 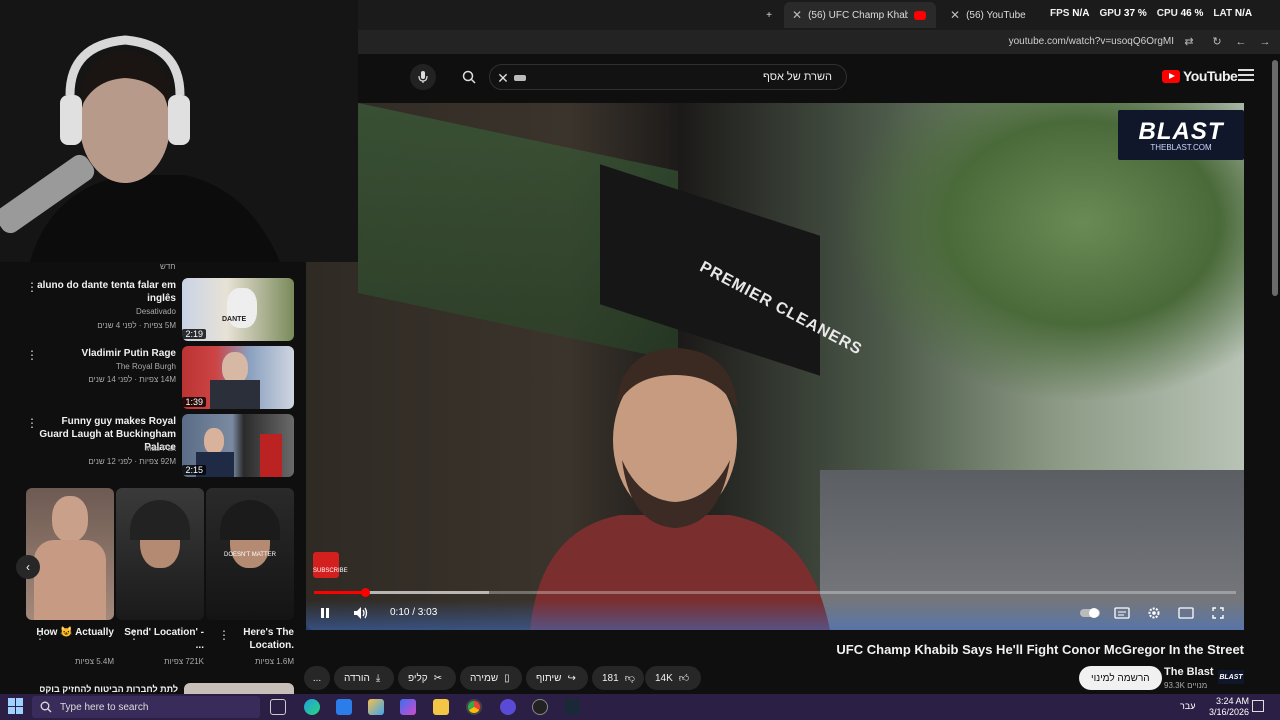 What do you see at coordinates (106, 353) in the screenshot?
I see `video-title: Vladimir Putin Rage` at bounding box center [106, 353].